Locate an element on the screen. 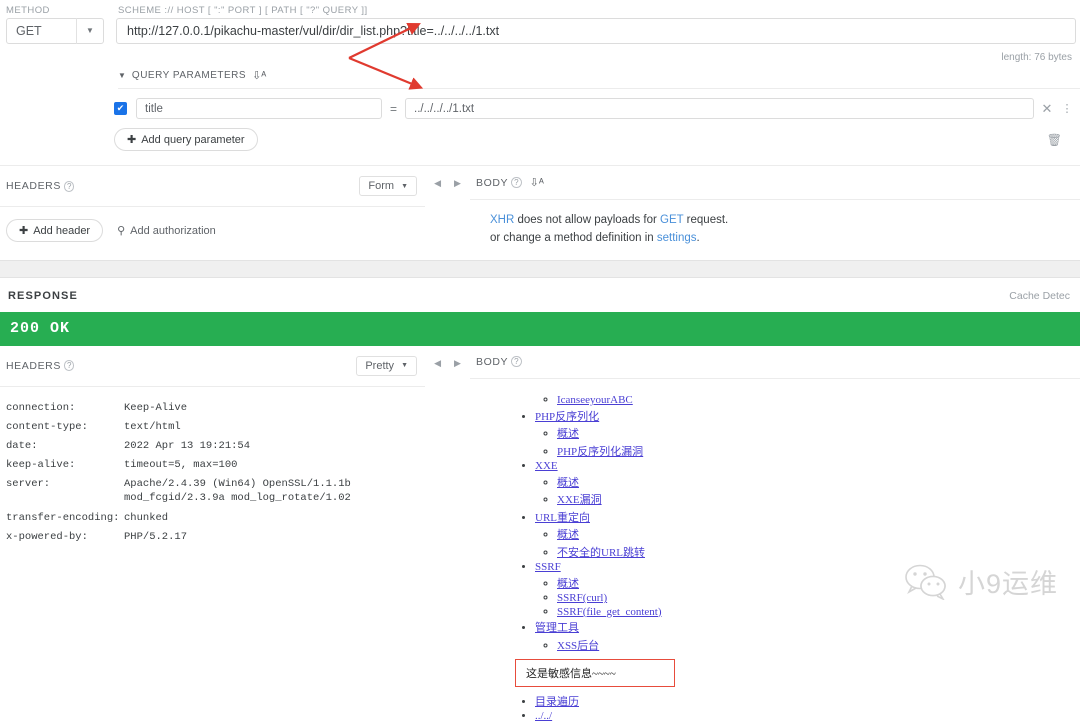  query-parameter-equals: = is located at coordinates (394, 108).